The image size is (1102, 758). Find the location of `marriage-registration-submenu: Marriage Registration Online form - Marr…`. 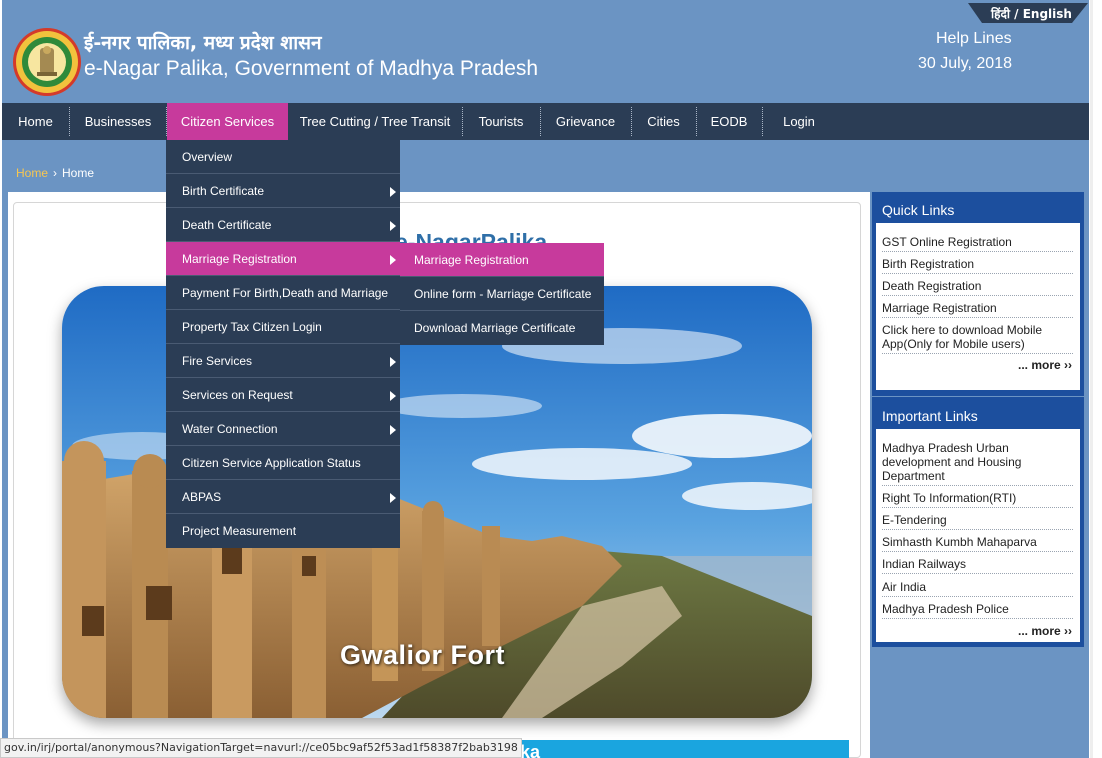

marriage-registration-submenu: Marriage Registration Online form - Marr… is located at coordinates (502, 294).